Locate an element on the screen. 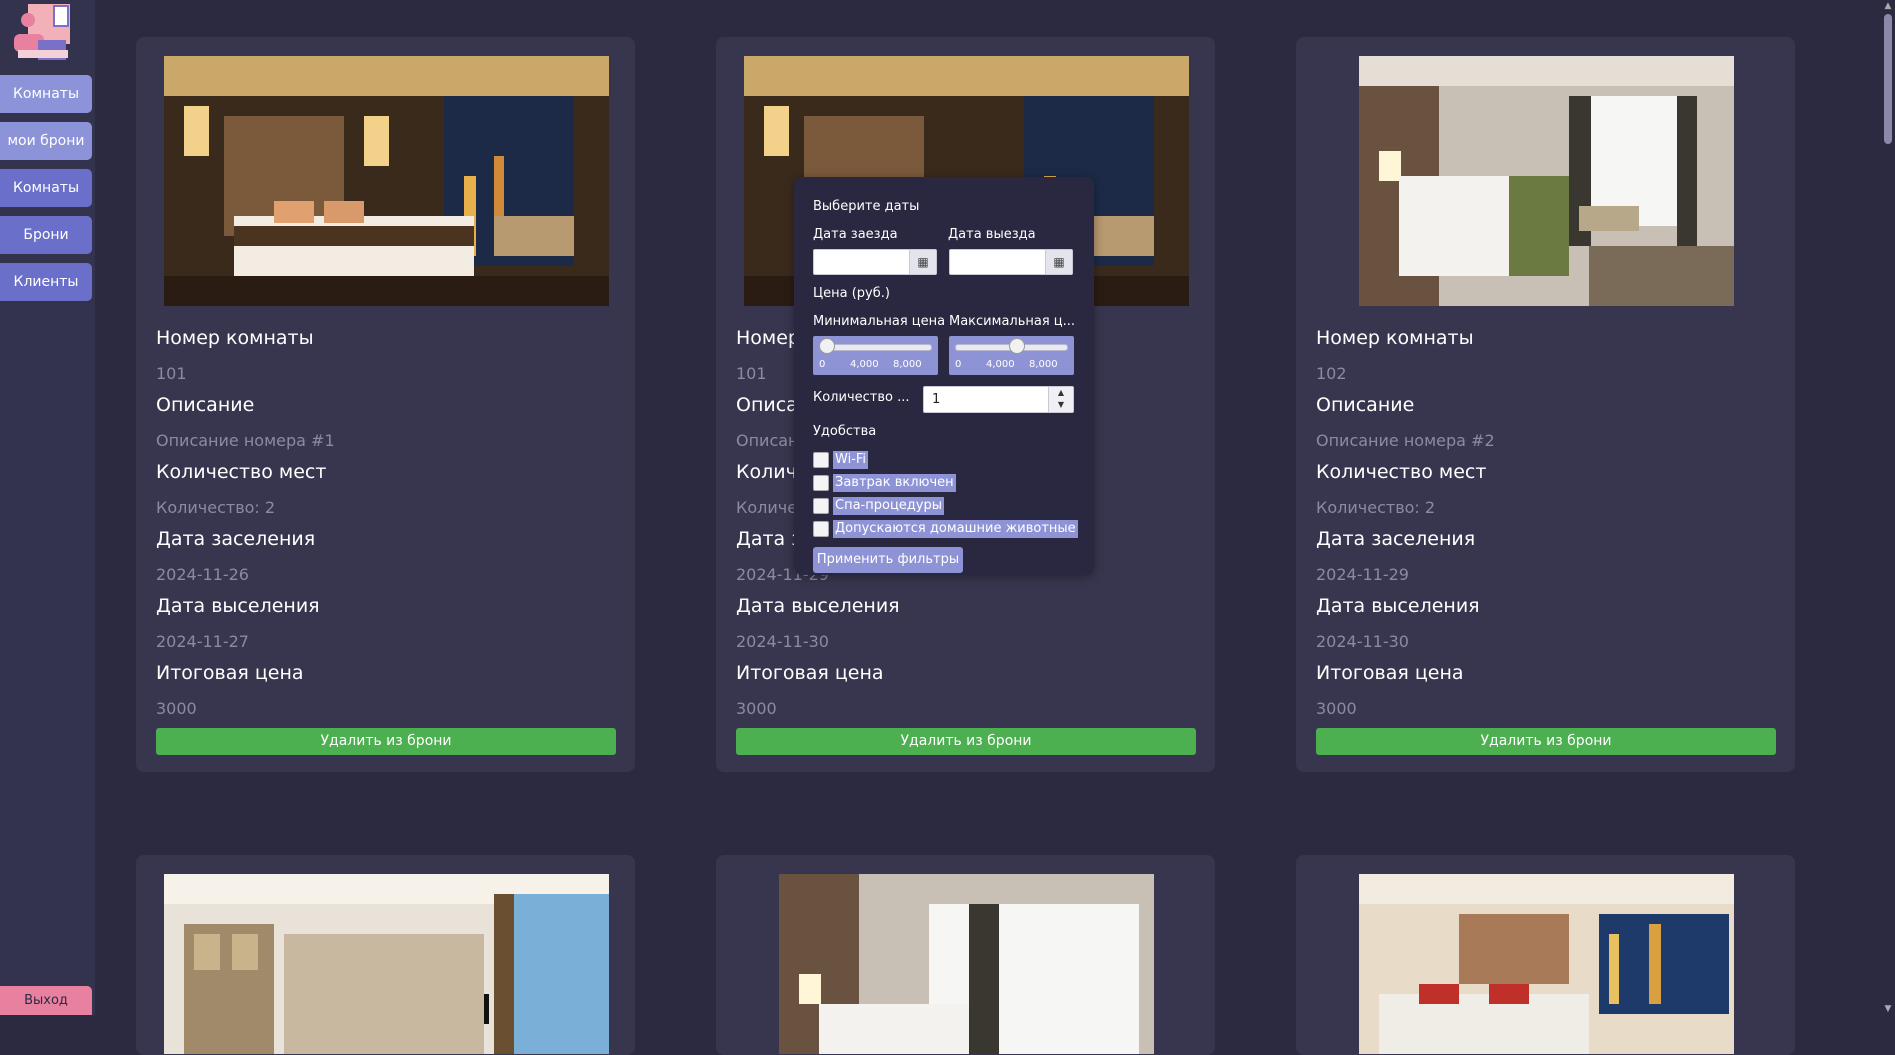 The image size is (1895, 1055). amenities-label: Удобства is located at coordinates (845, 431).